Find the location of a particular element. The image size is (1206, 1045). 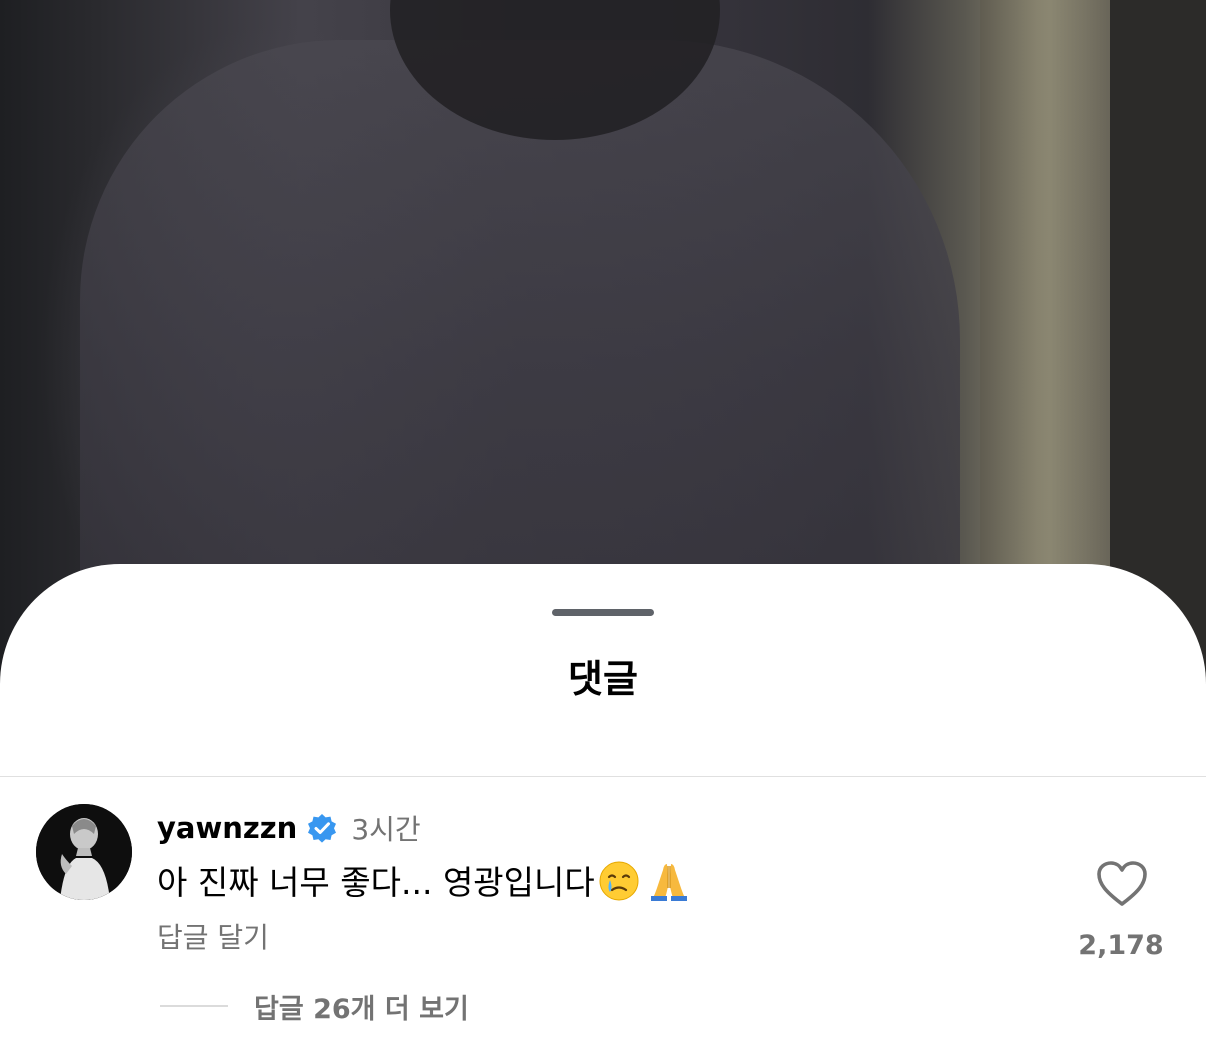

comment-text: 아 진짜 너무 좋다... 영광입니다 is located at coordinates (376, 882).